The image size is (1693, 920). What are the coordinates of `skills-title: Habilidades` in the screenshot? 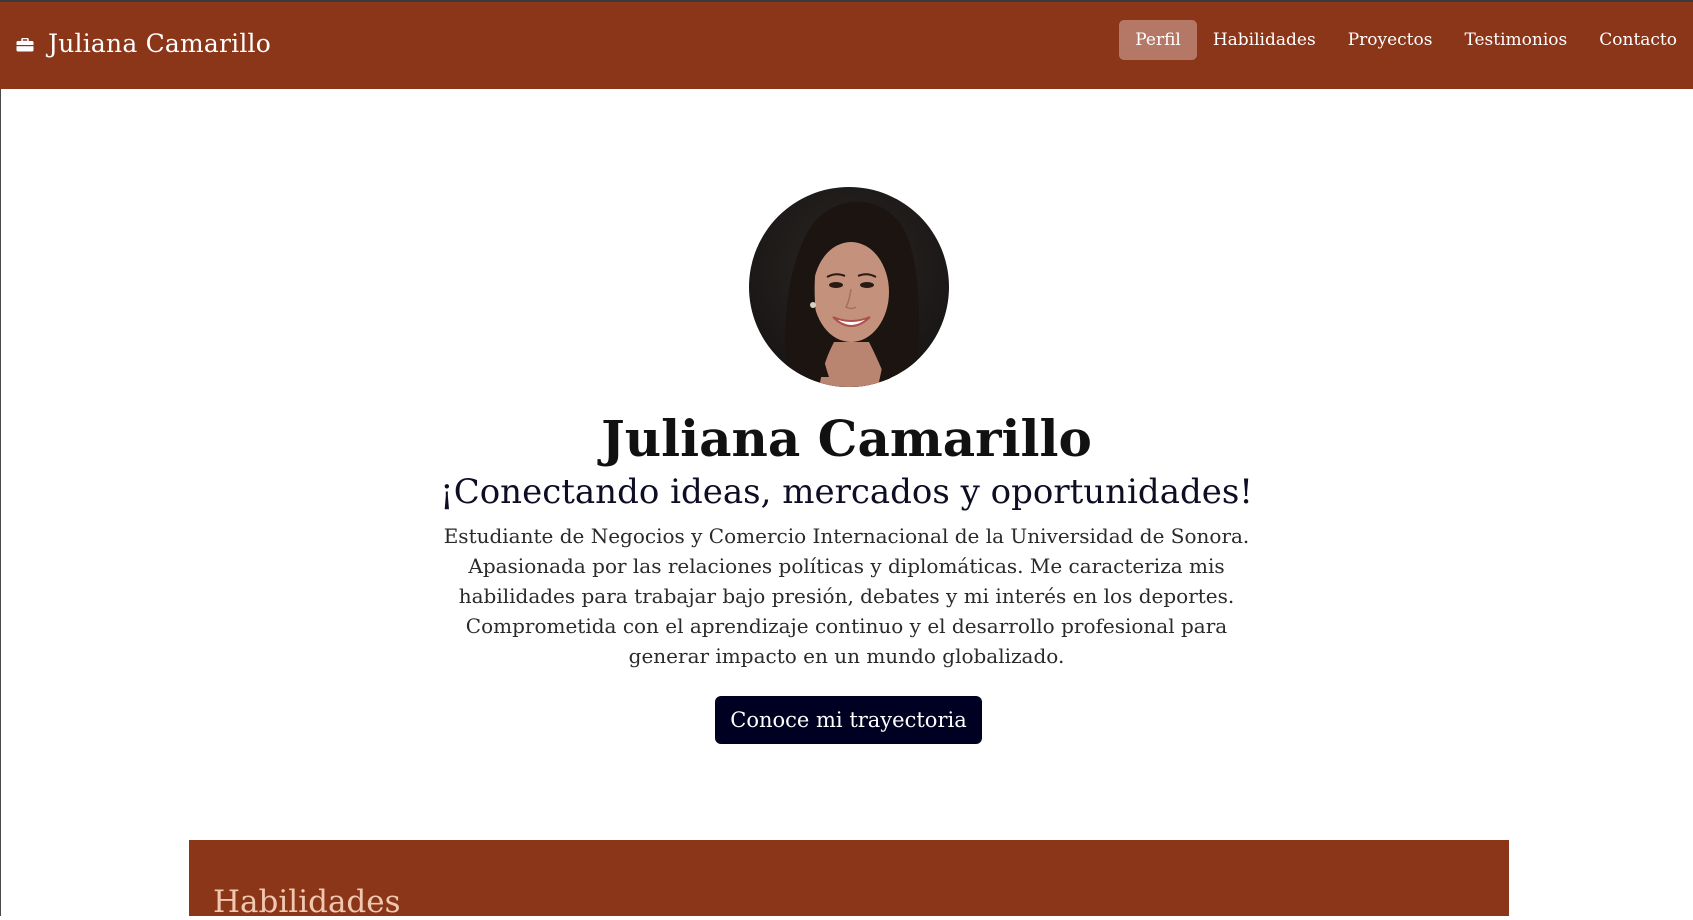 It's located at (307, 902).